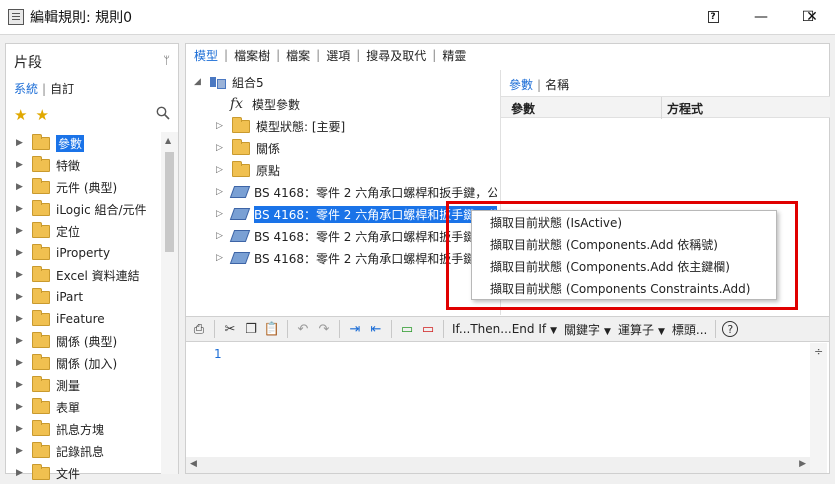 This screenshot has height=484, width=835. Describe the element at coordinates (83, 341) in the screenshot. I see `snippet-item: ▶ 關係 (典型)` at that location.